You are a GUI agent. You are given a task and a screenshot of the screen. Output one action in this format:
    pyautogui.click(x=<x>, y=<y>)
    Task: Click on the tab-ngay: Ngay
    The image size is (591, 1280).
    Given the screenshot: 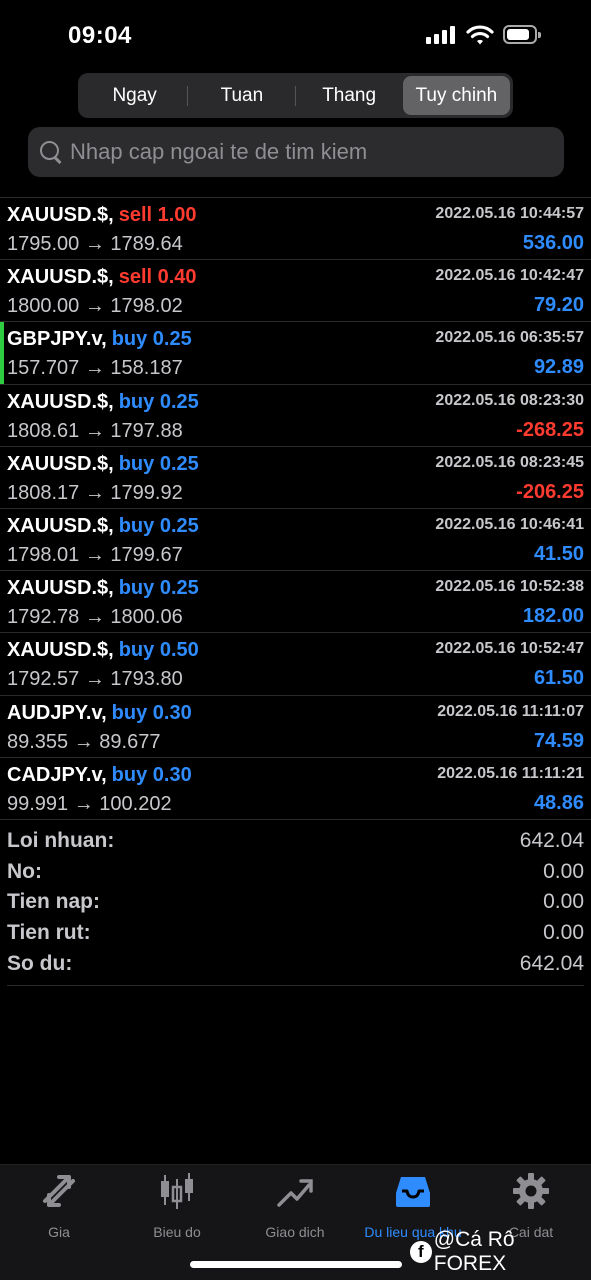 What is the action you would take?
    pyautogui.click(x=135, y=95)
    